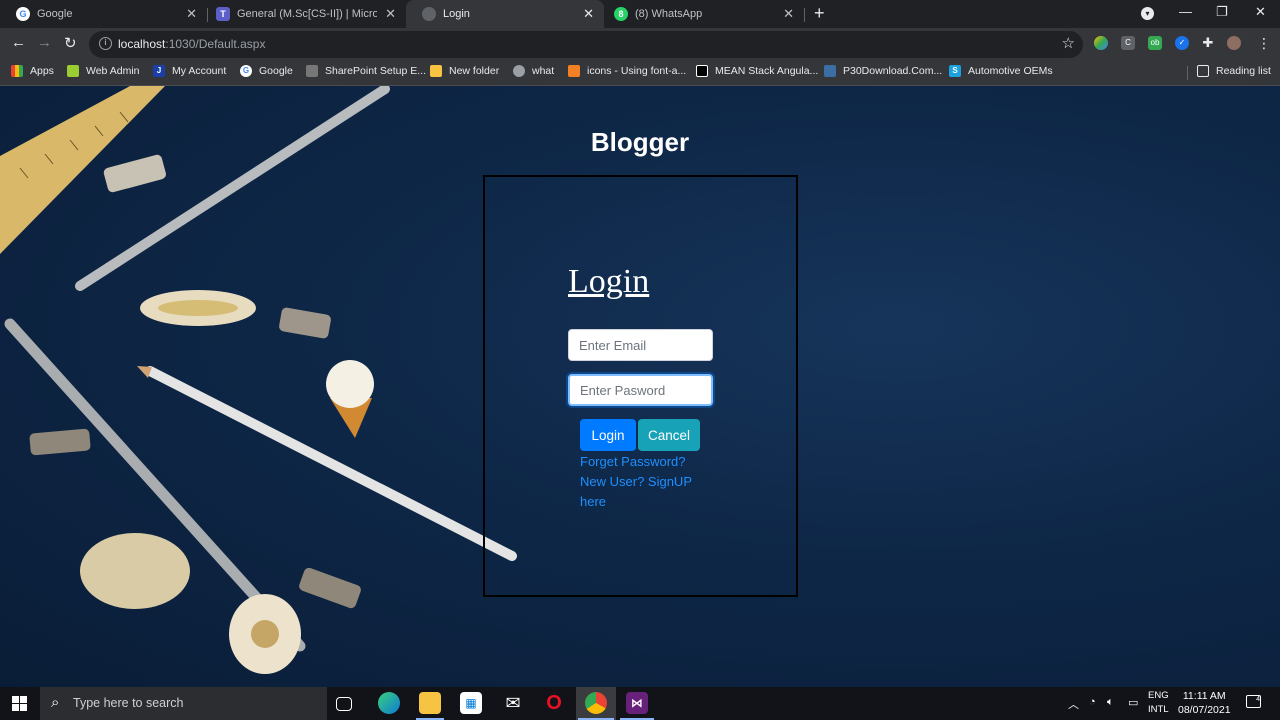  What do you see at coordinates (701, 14) in the screenshot?
I see `tab-whatsapp: 8 (8) WhatsApp ✕` at bounding box center [701, 14].